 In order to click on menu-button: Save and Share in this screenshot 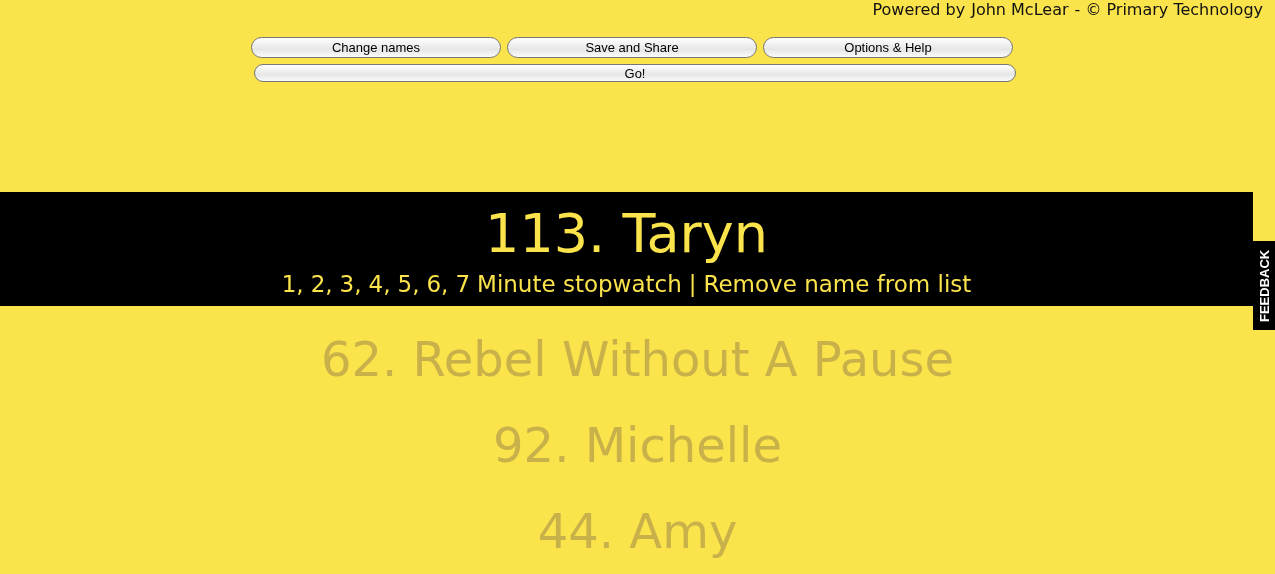, I will do `click(632, 47)`.